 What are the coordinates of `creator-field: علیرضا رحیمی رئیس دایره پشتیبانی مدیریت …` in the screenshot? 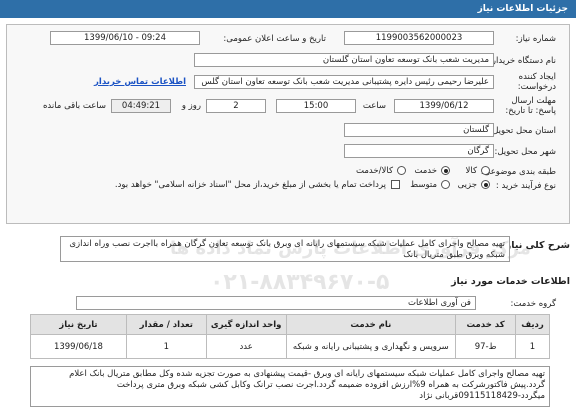 It's located at (344, 82).